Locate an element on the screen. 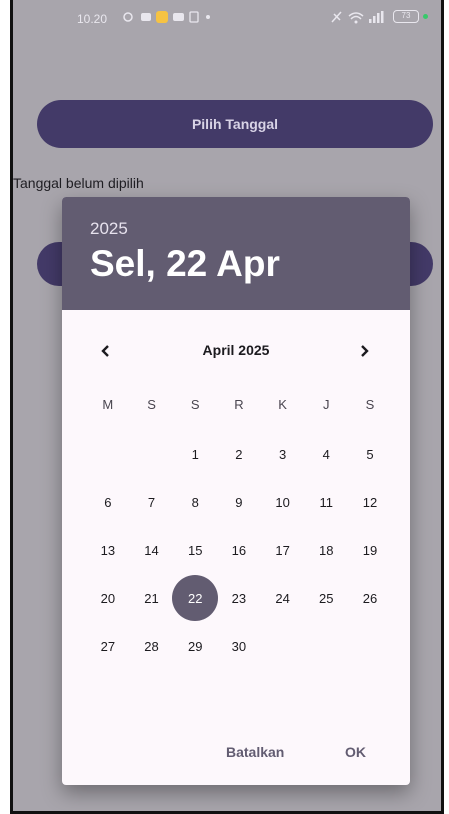  day-cell: 26 is located at coordinates (370, 598).